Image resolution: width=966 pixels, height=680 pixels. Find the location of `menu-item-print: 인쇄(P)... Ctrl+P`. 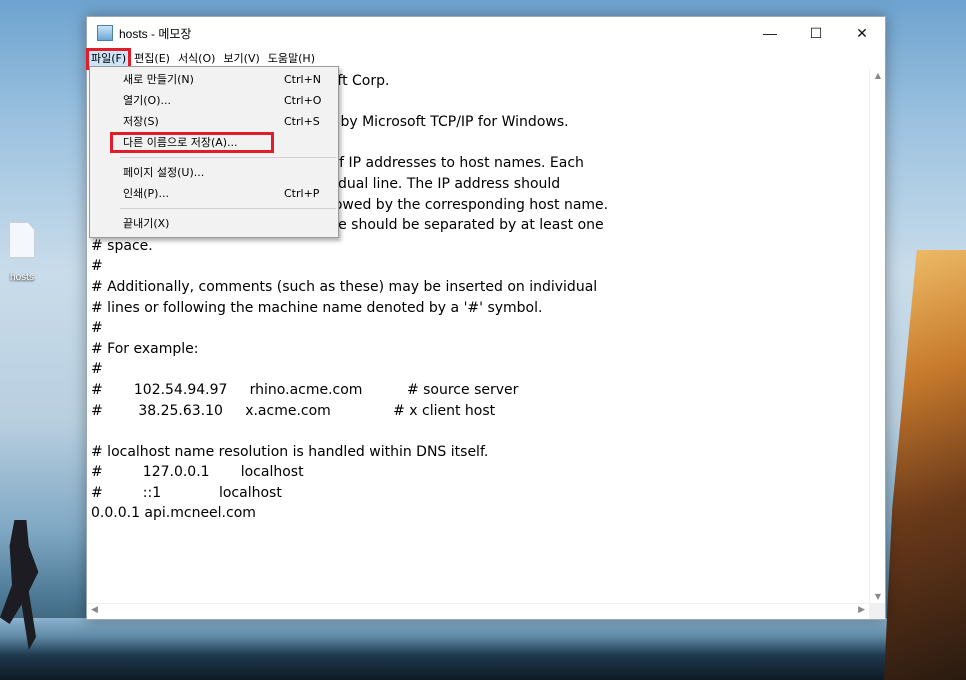

menu-item-print: 인쇄(P)... Ctrl+P is located at coordinates (214, 193).